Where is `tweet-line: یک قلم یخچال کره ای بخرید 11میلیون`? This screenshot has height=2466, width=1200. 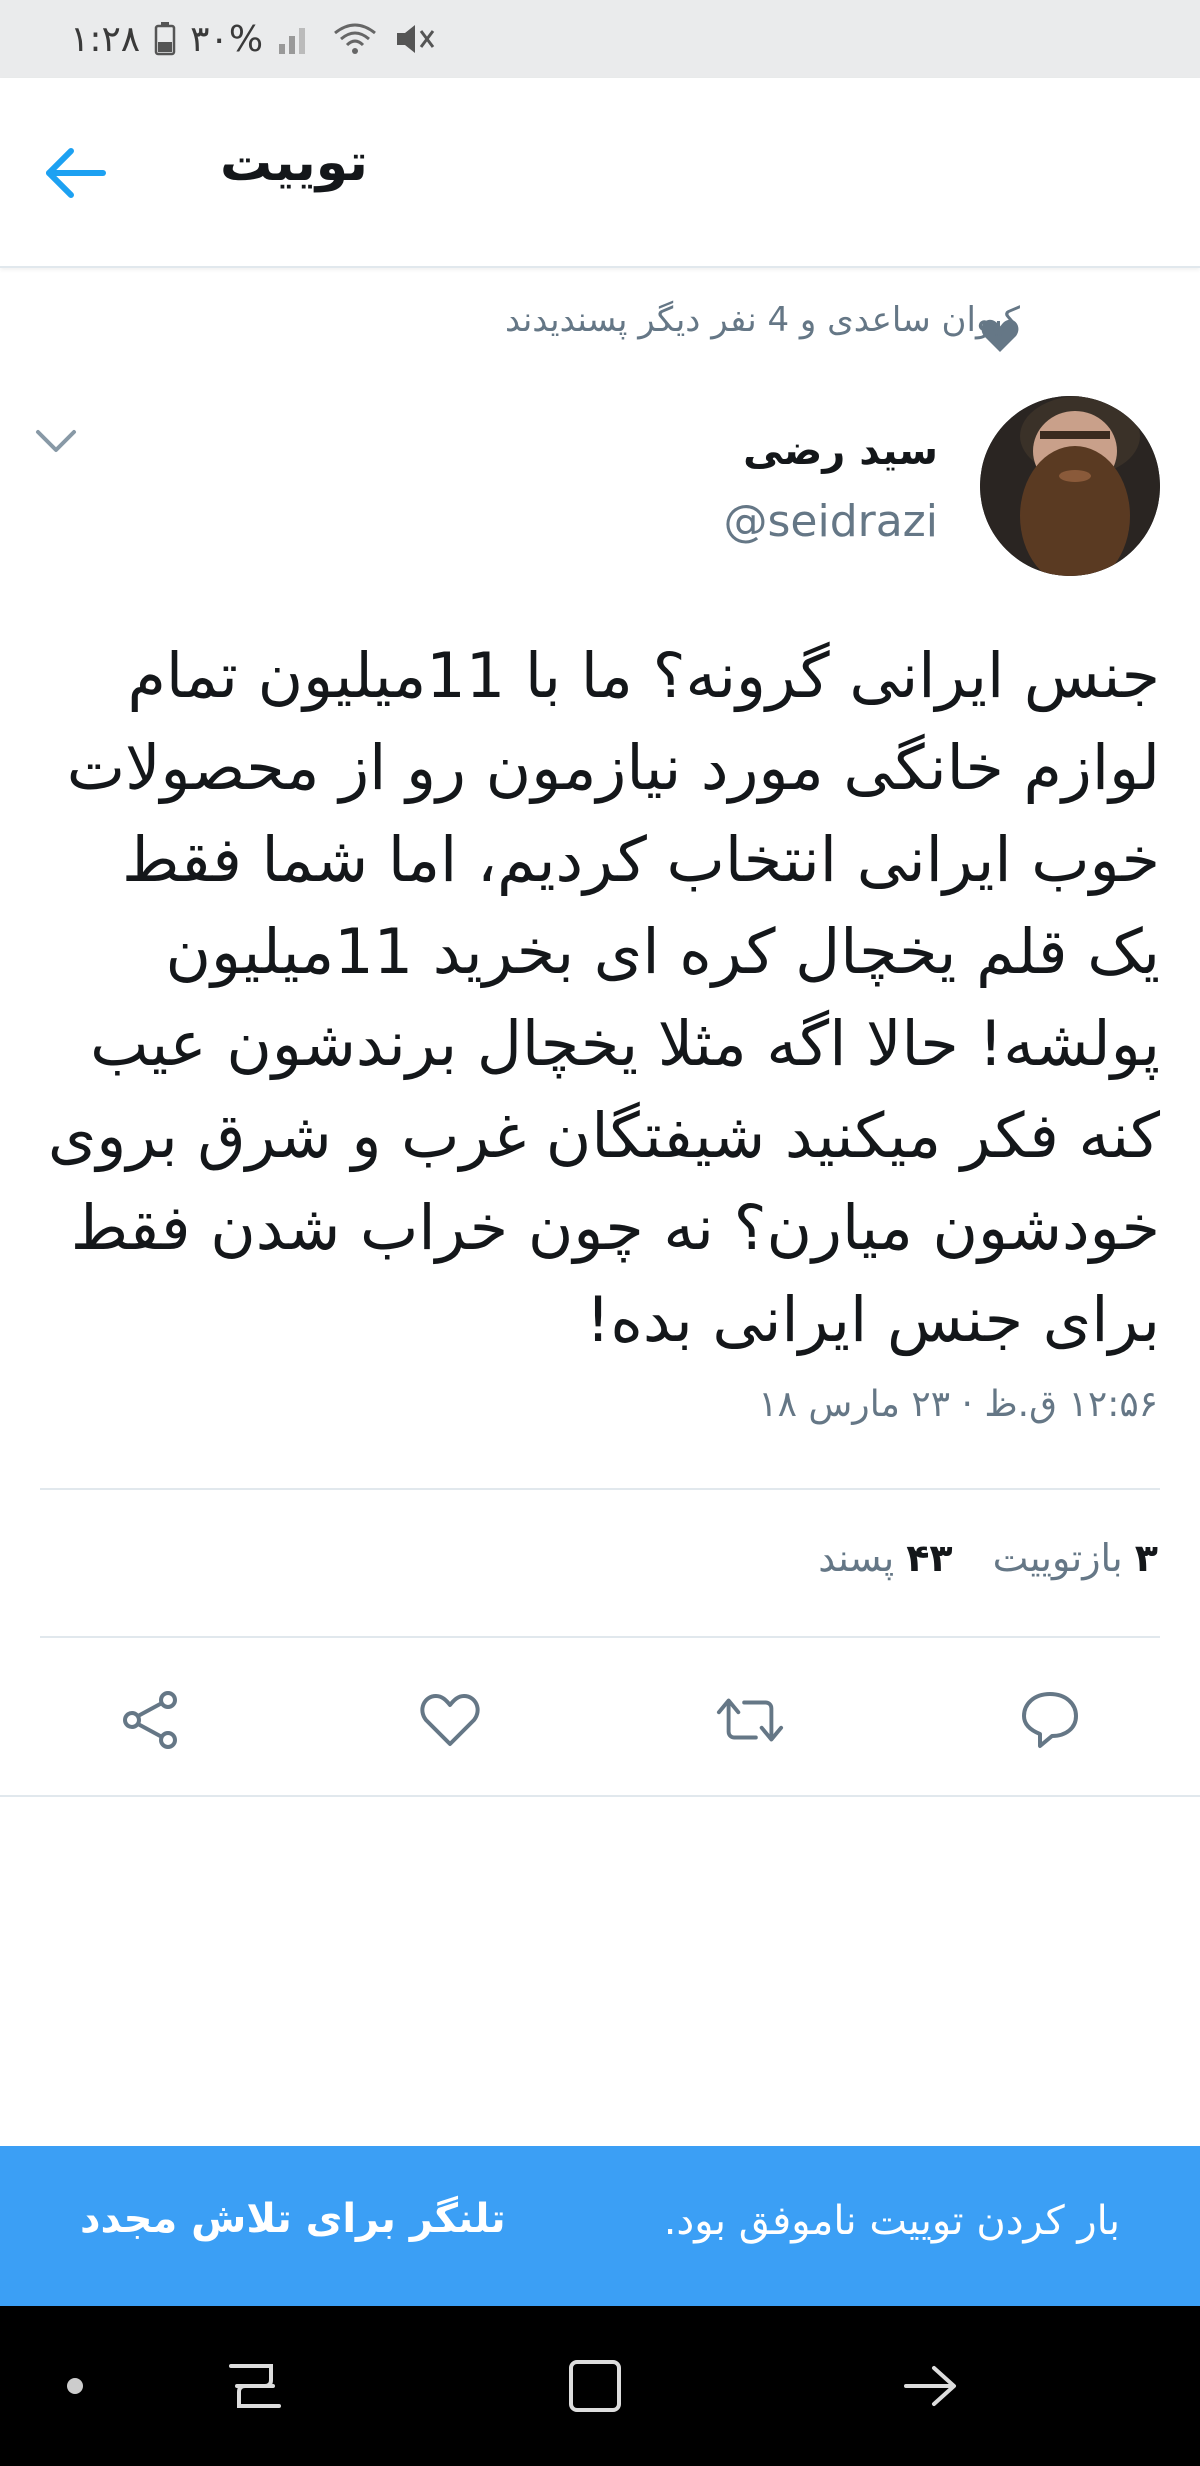 tweet-line: یک قلم یخچال کره ای بخرید 11میلیون is located at coordinates (662, 951).